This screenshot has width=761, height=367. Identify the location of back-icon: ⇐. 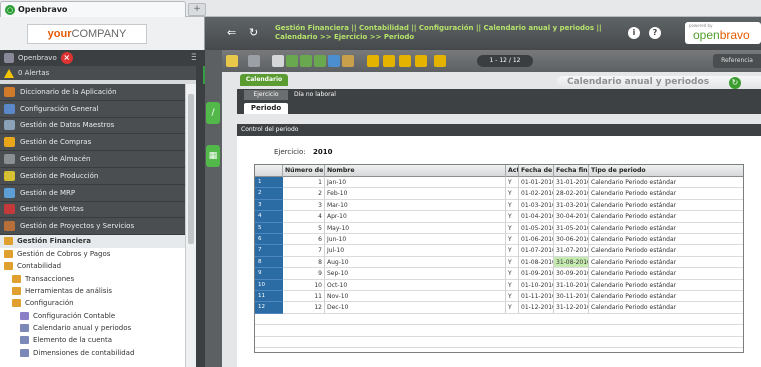
(231, 32).